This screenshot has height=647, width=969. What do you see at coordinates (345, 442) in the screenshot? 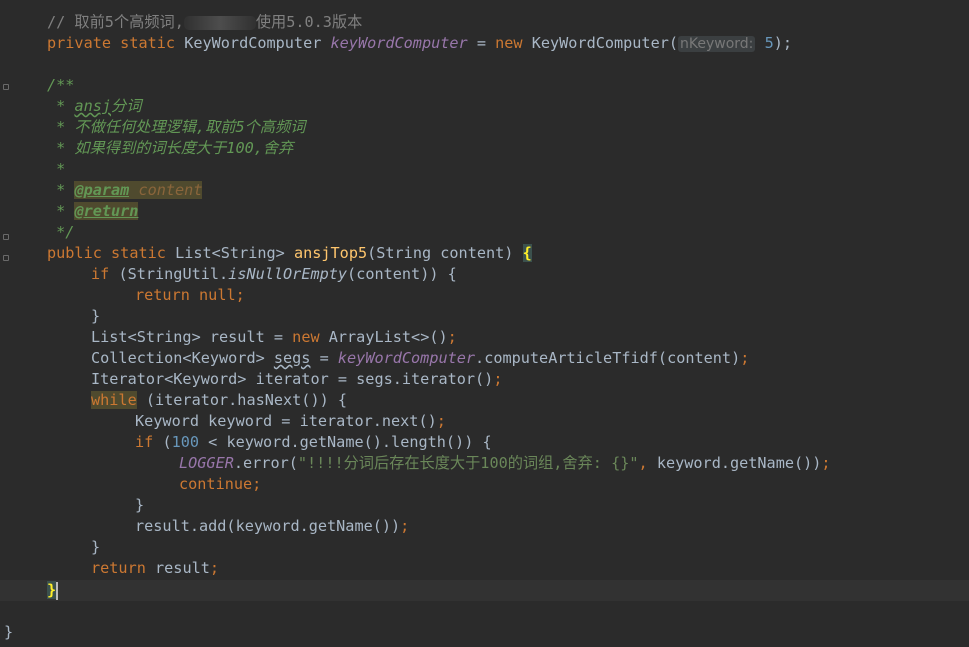
I see `code-text: < keyword.getName().length()) {` at bounding box center [345, 442].